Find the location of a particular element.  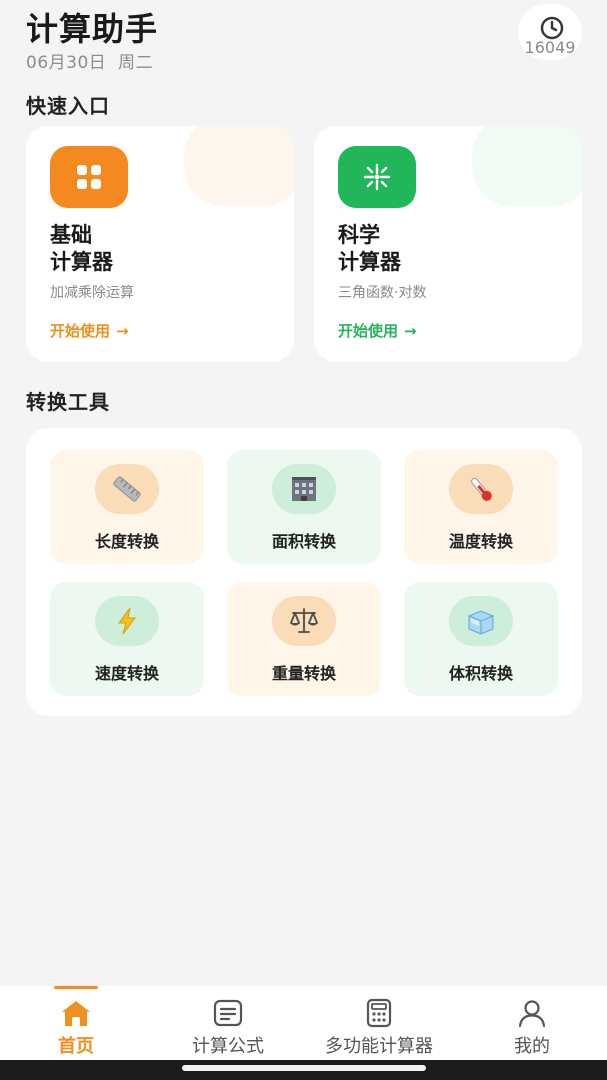

speed-converter-label: 速度转换 is located at coordinates (126, 673).